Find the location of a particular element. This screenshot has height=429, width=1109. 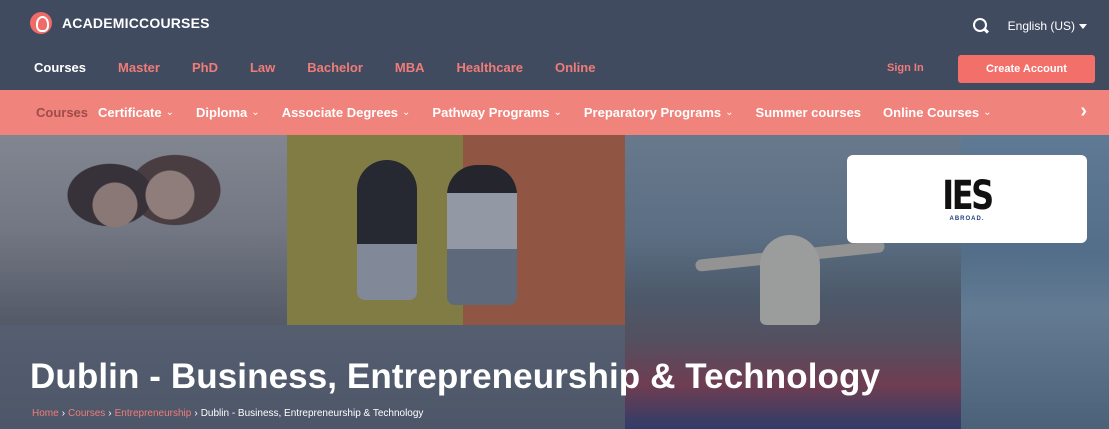

breadcrumb-home: Home is located at coordinates (45, 413).